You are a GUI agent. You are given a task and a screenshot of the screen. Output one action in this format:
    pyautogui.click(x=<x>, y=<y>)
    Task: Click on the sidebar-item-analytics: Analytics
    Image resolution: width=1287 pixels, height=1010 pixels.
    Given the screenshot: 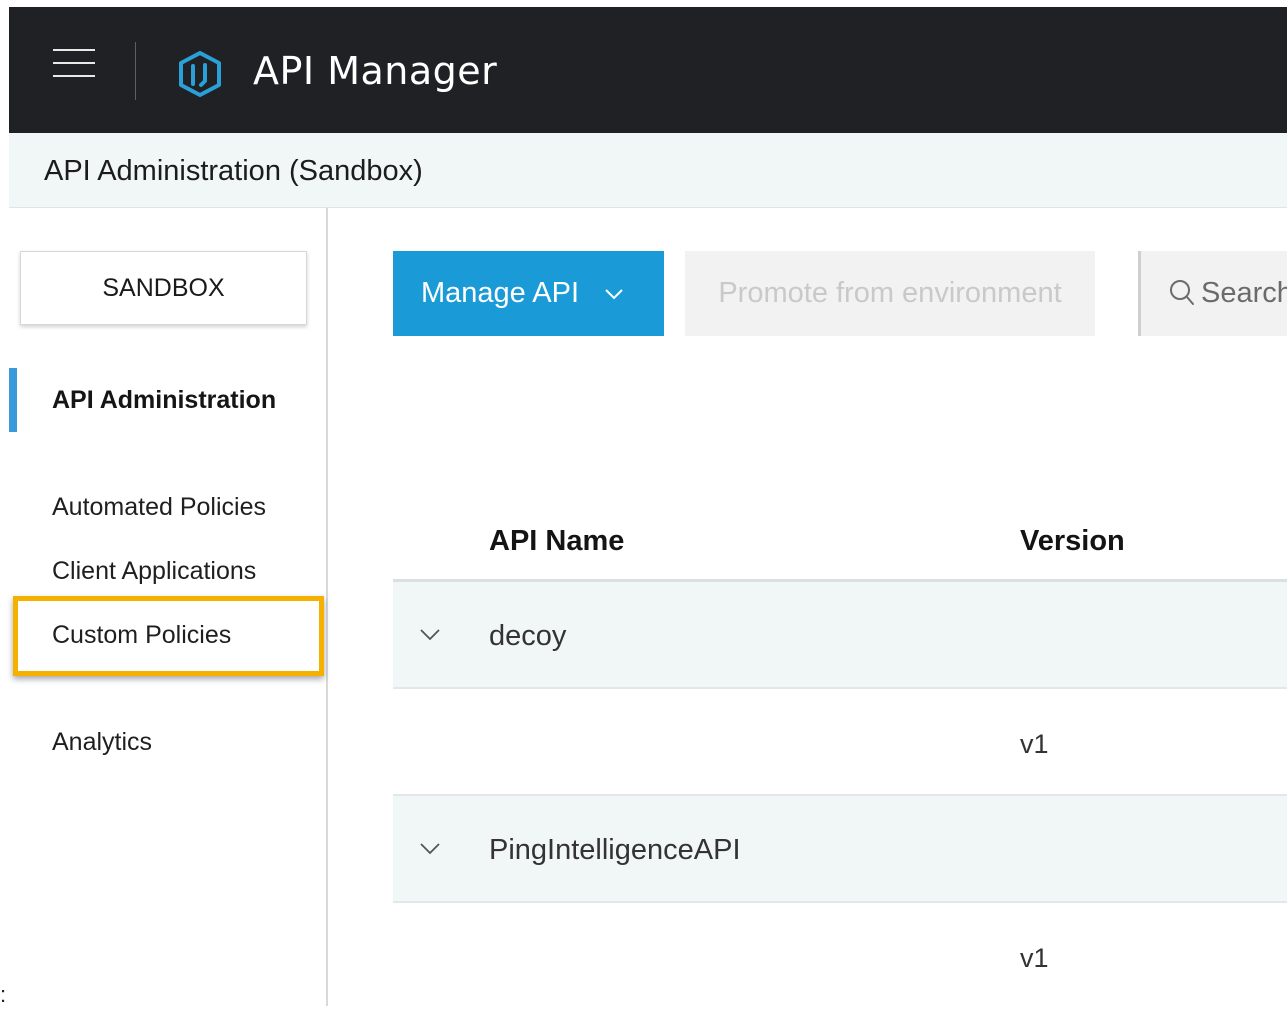 What is the action you would take?
    pyautogui.click(x=102, y=742)
    